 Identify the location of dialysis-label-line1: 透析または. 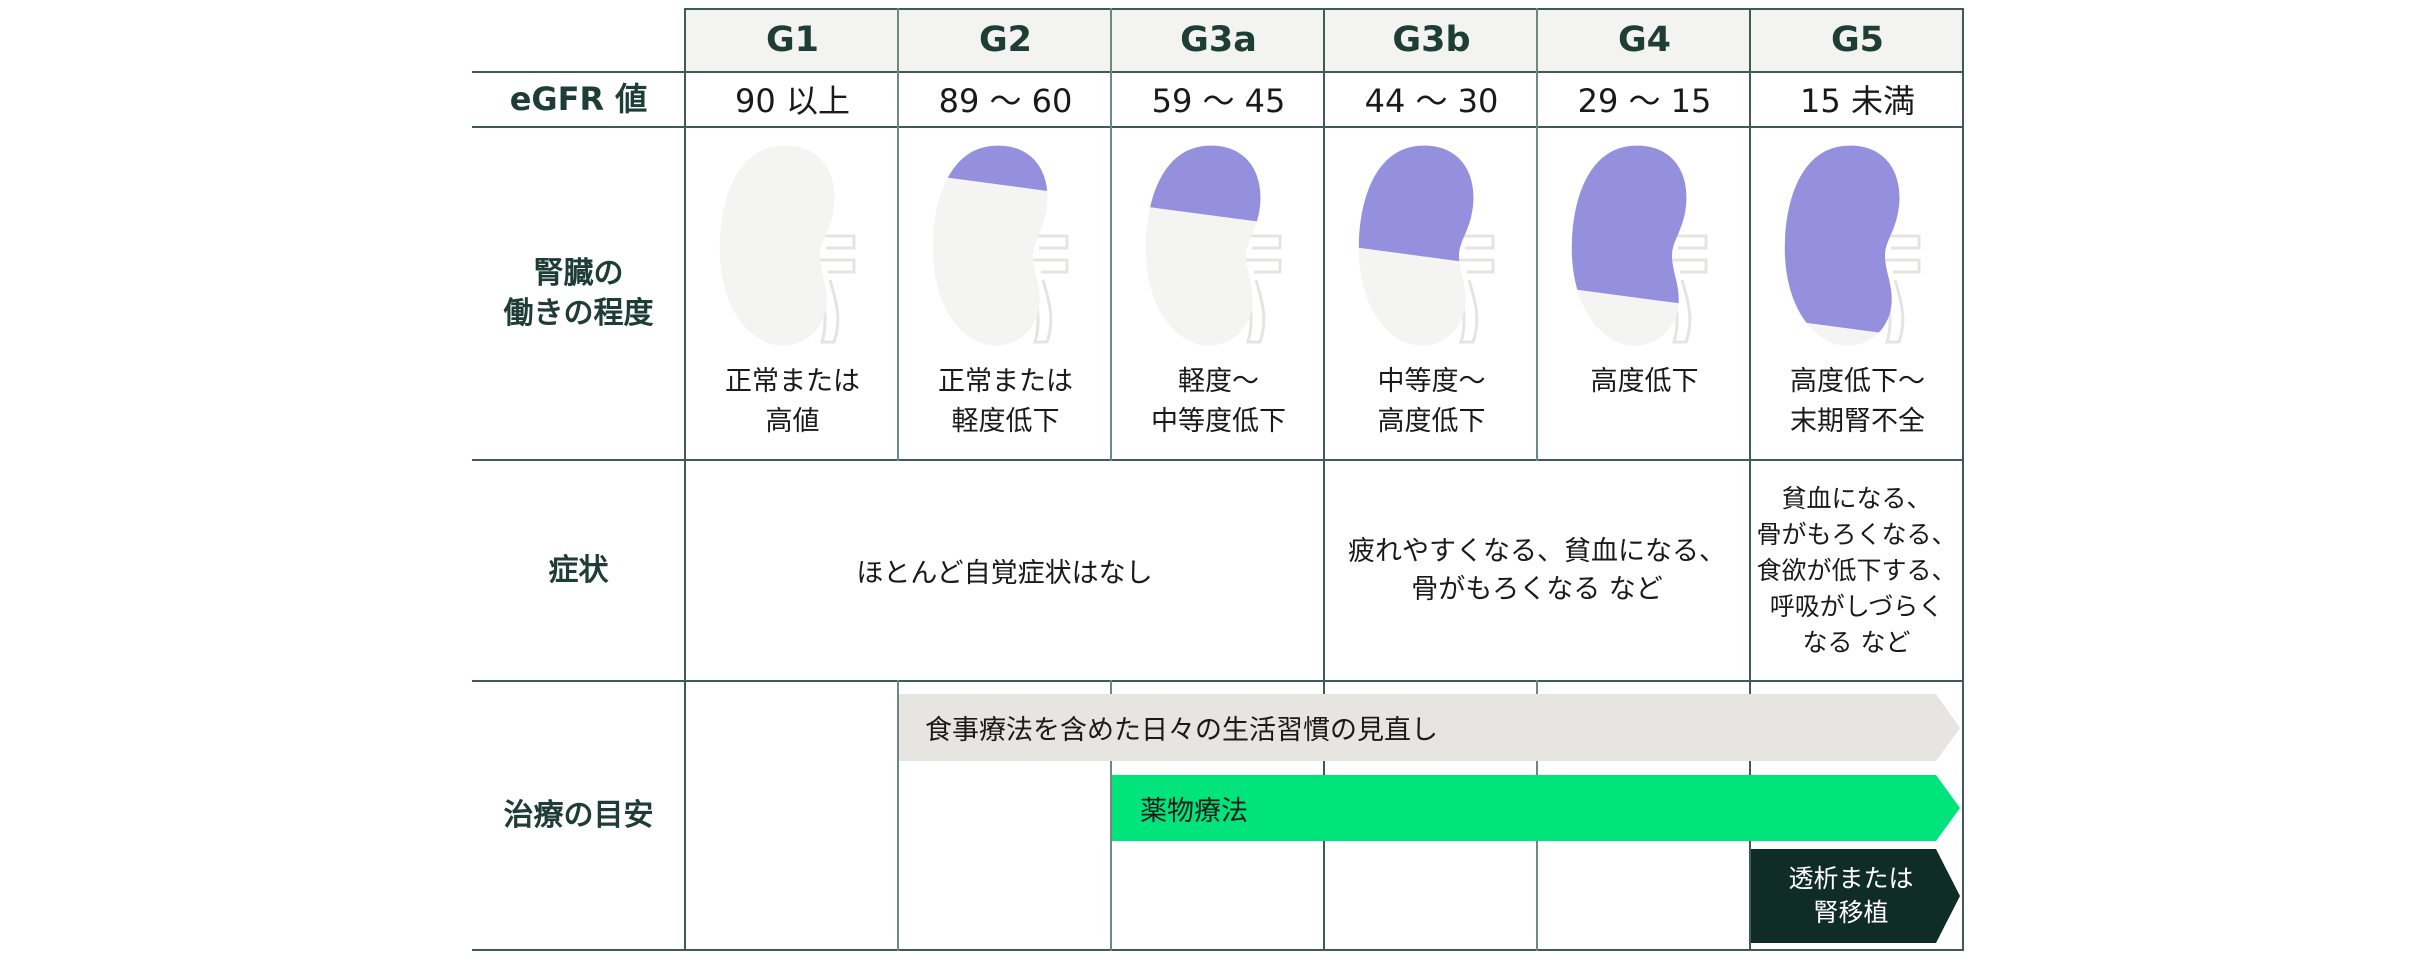
(1851, 878).